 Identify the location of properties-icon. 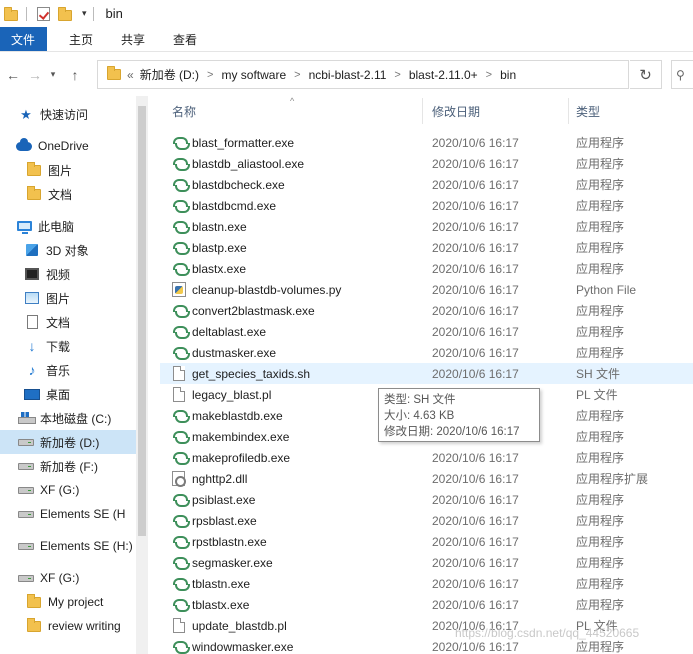
(43, 13).